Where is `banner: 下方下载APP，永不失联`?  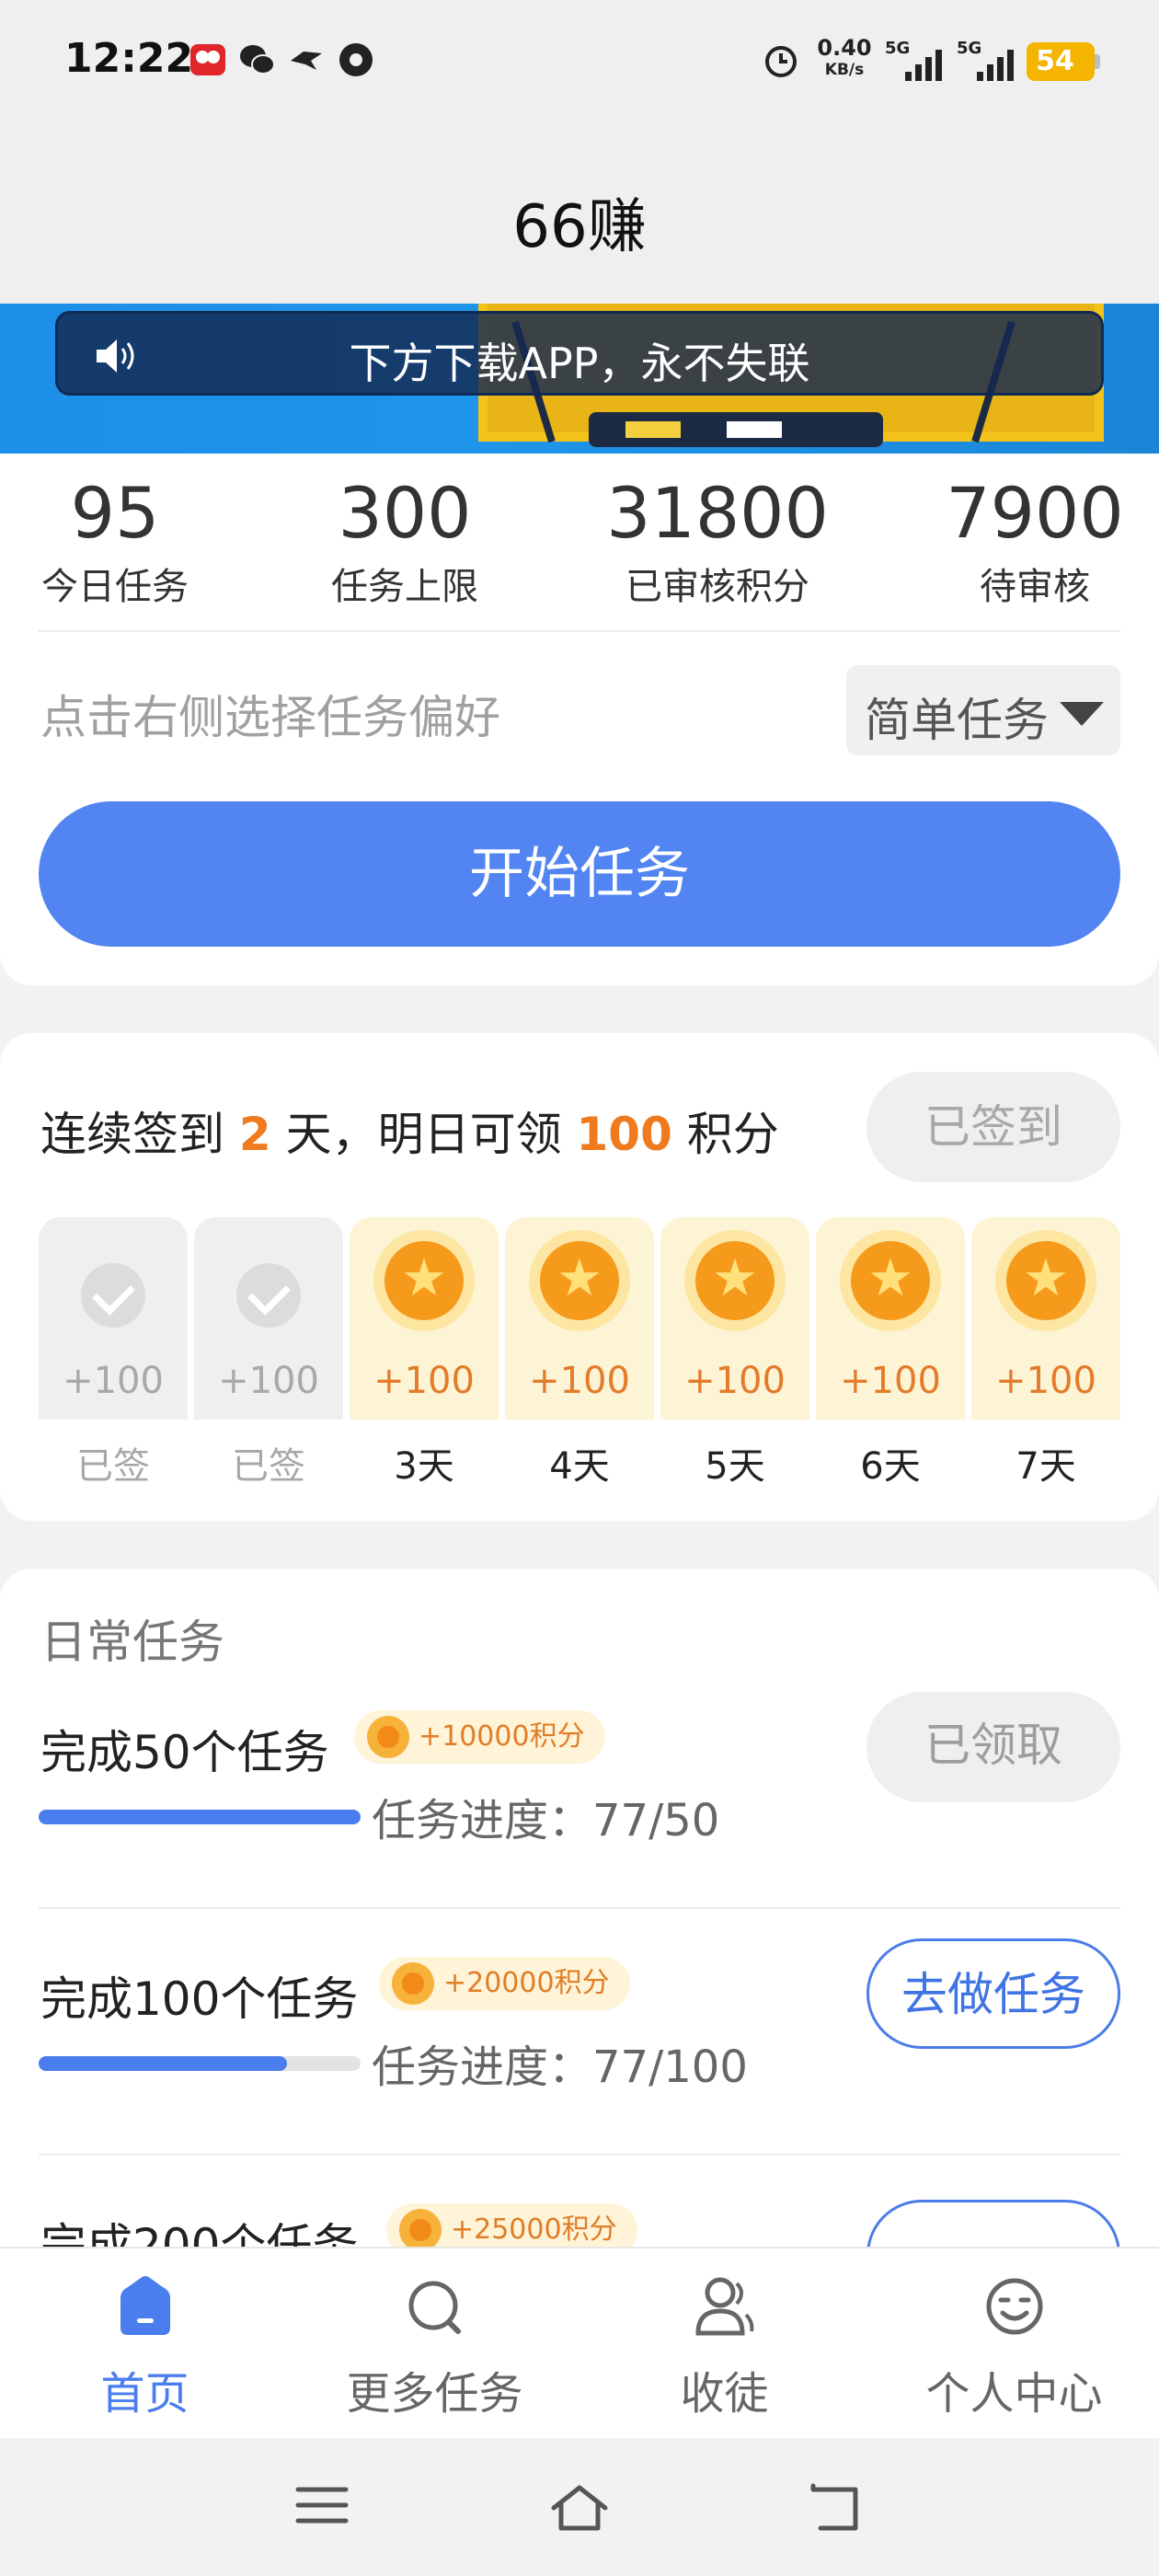
banner: 下方下载APP，永不失联 is located at coordinates (579, 379).